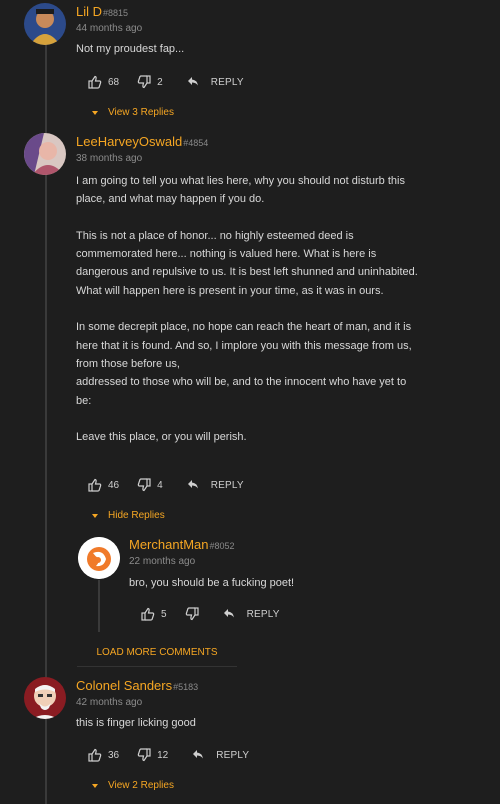 The image size is (500, 804). I want to click on comment-timestamp: 42 months ago, so click(109, 702).